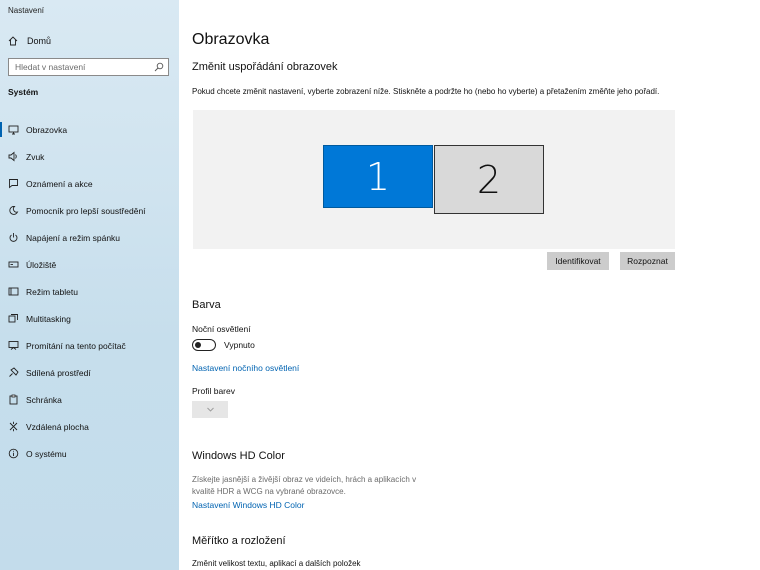 This screenshot has height=570, width=760. I want to click on sidebar-item-label: Napájení a režim spánku, so click(73, 237).